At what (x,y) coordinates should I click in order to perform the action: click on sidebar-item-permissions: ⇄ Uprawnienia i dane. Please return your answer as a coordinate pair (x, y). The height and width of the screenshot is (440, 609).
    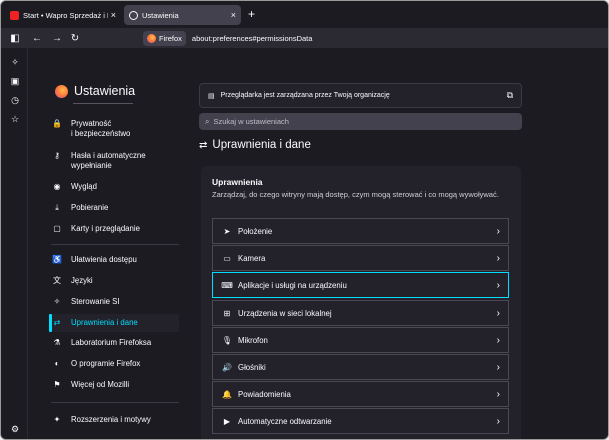
    Looking at the image, I should click on (114, 323).